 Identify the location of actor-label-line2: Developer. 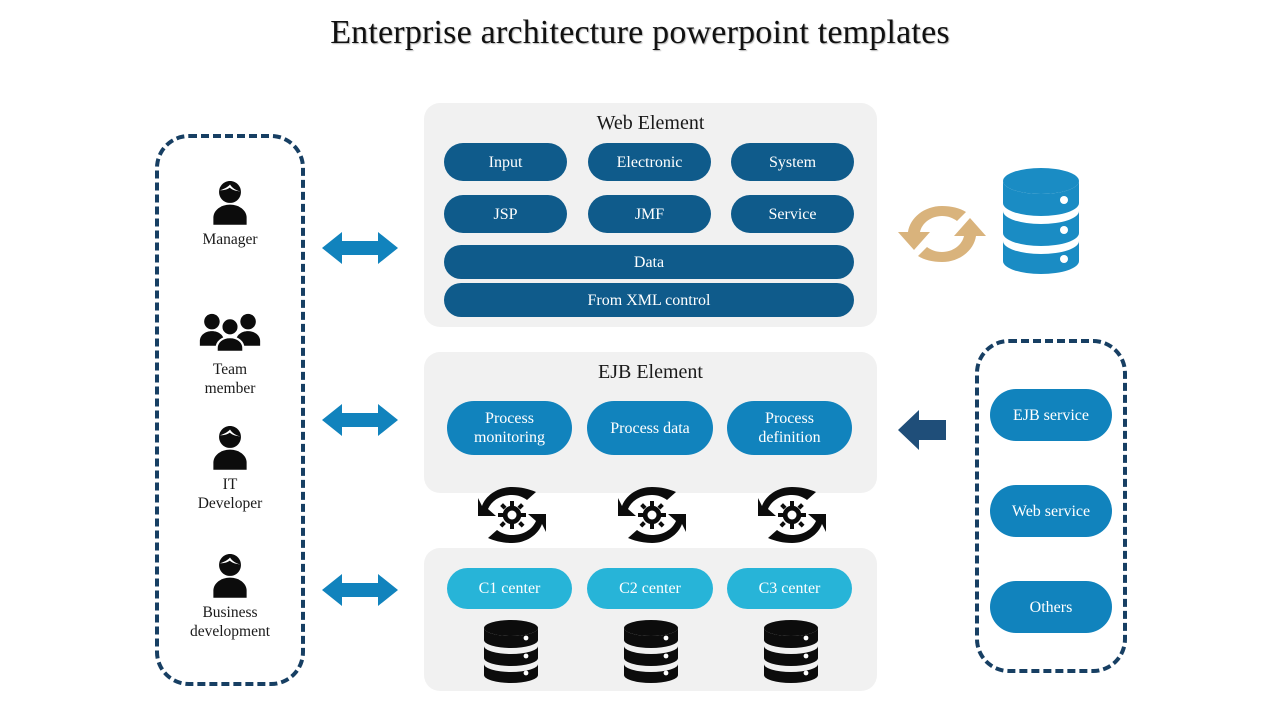
(230, 503).